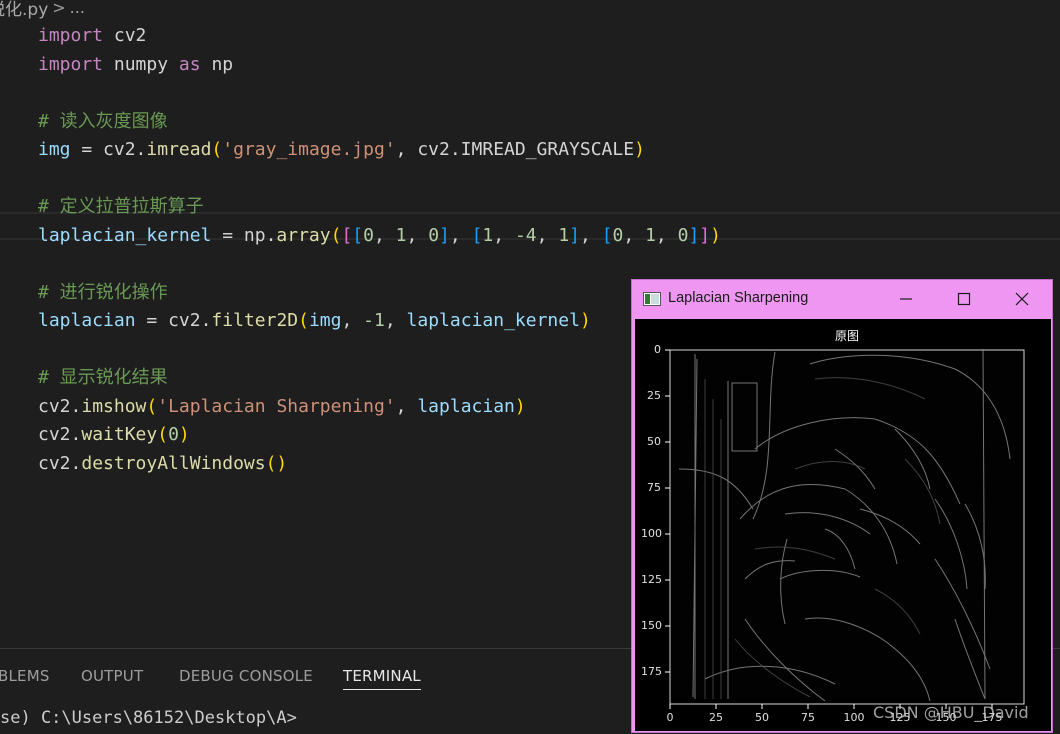 This screenshot has width=1060, height=734. Describe the element at coordinates (276, 463) in the screenshot. I see `bracket: ()` at that location.